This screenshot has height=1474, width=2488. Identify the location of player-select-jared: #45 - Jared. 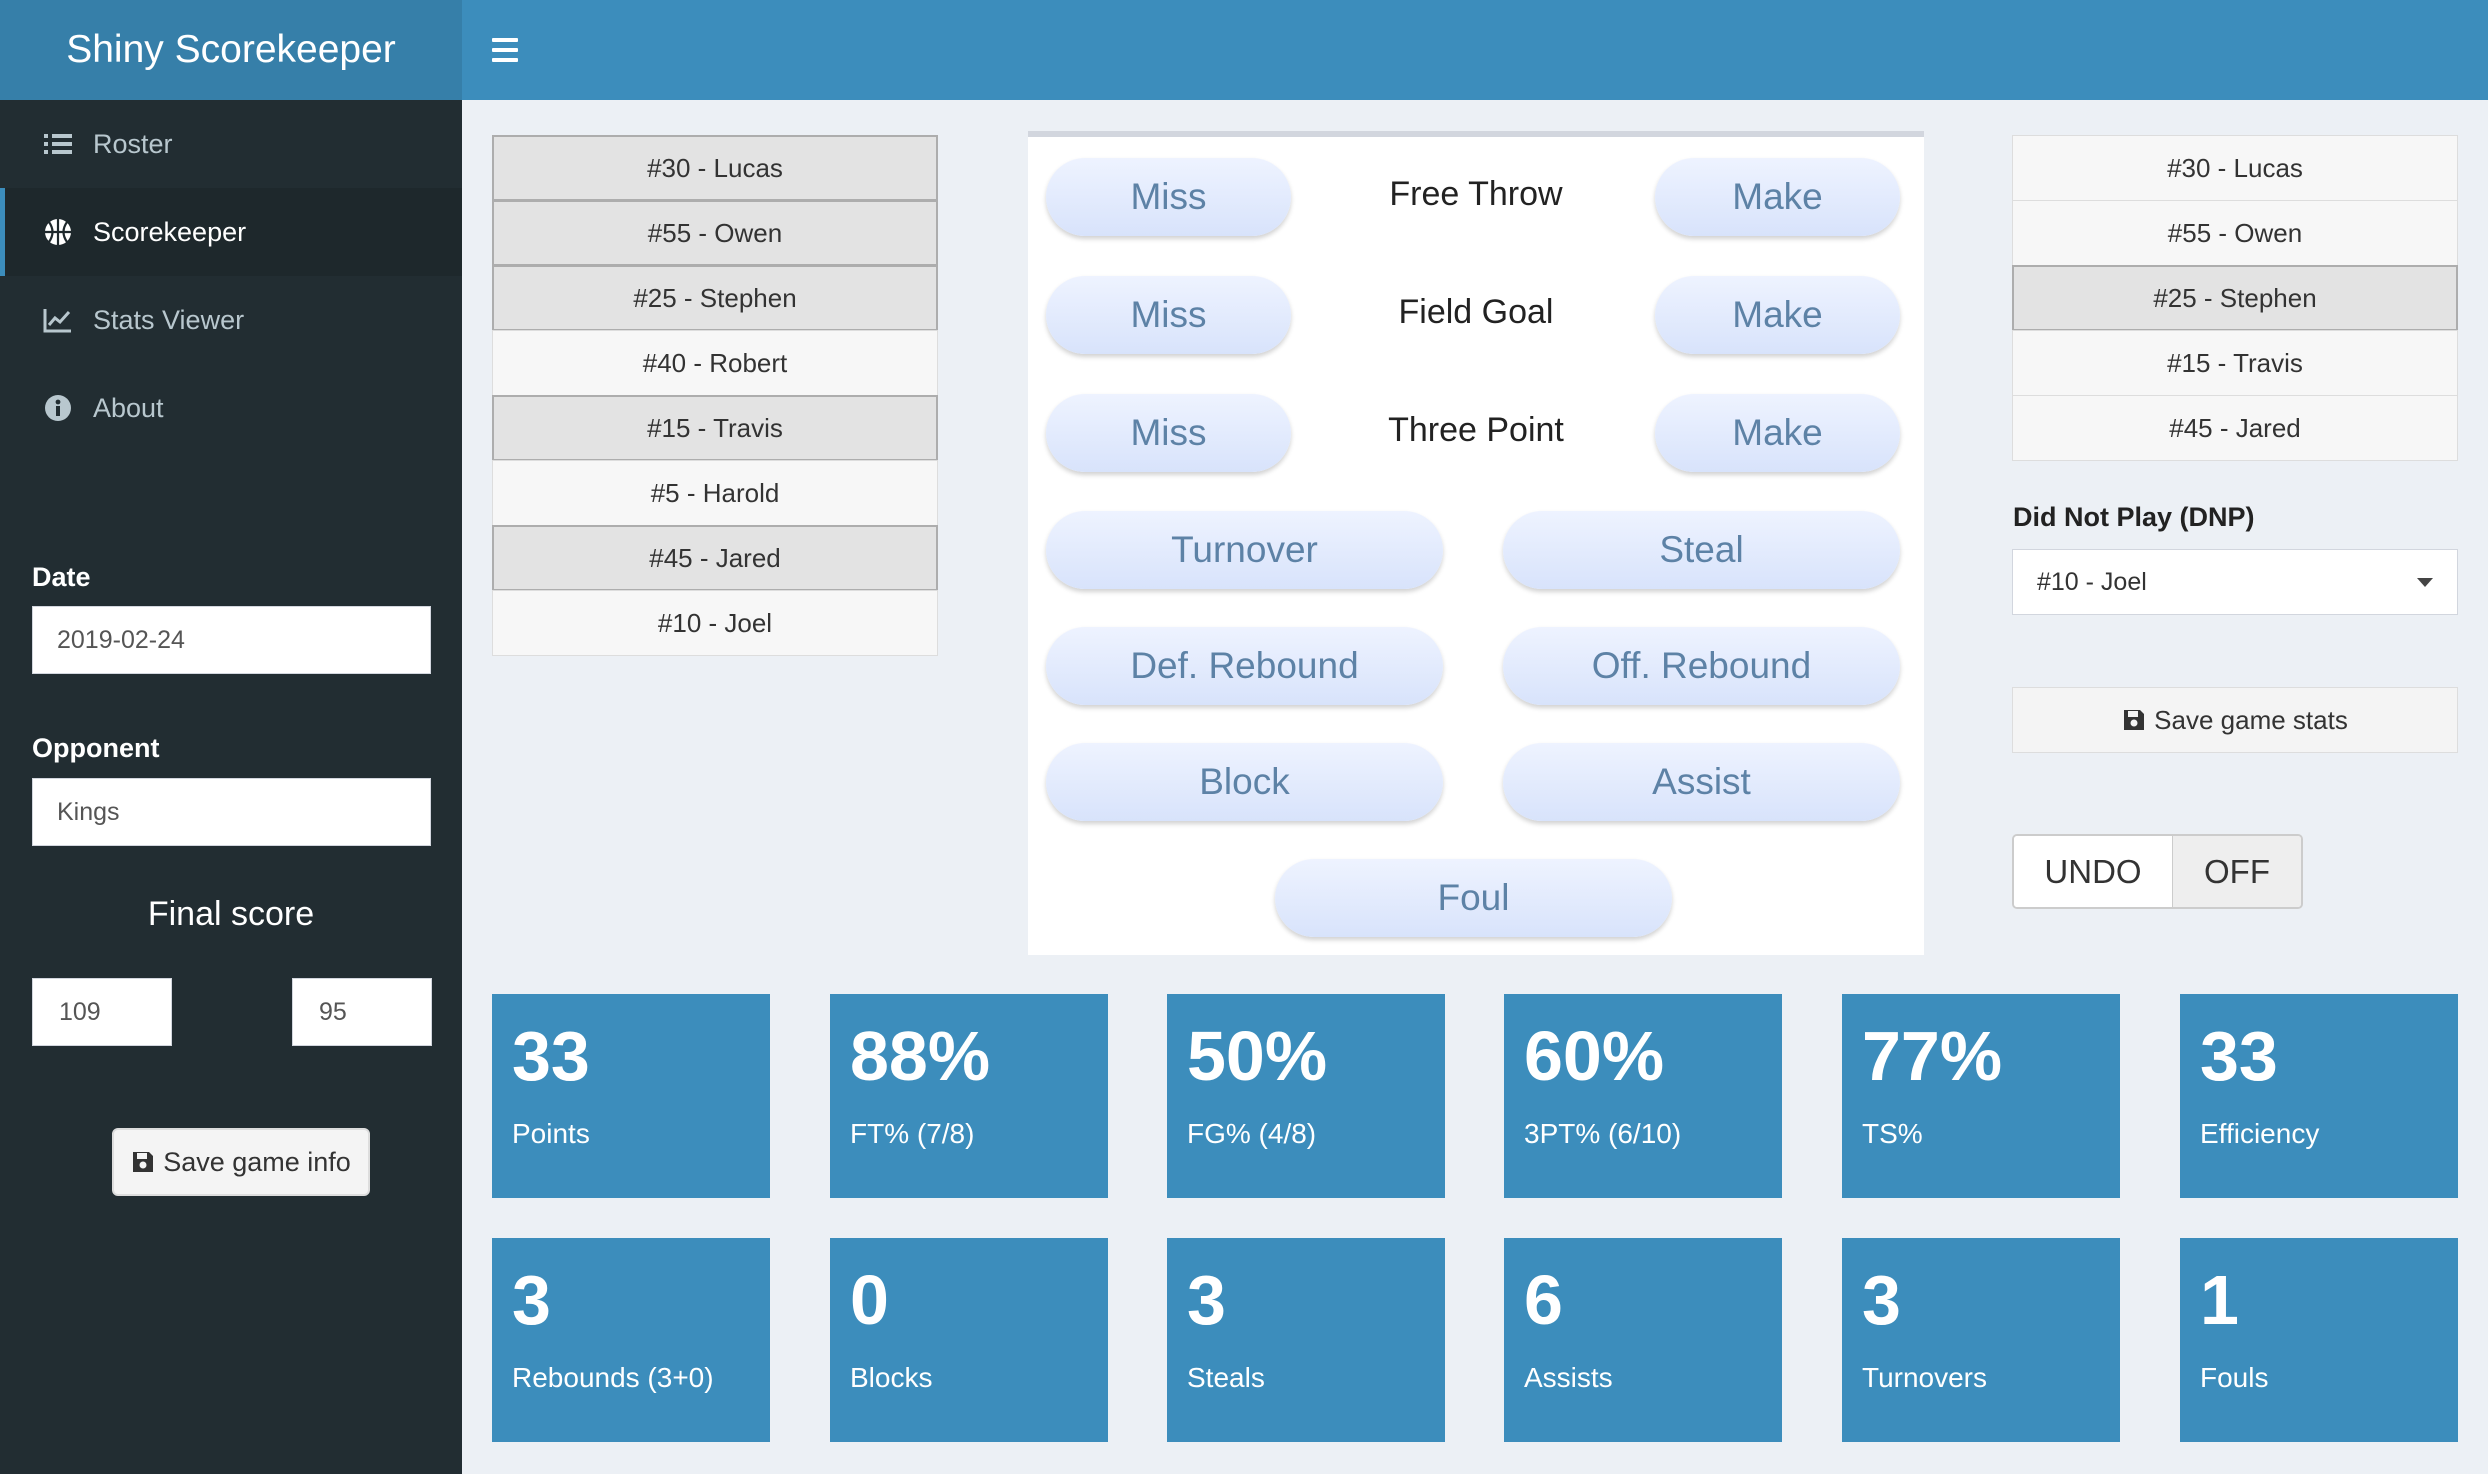
(2235, 428).